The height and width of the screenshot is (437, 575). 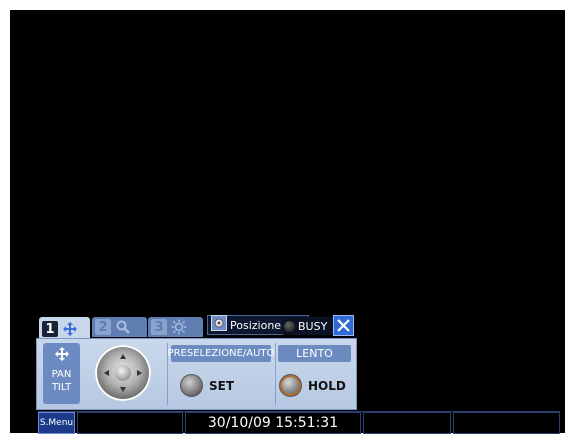 I want to click on divider, so click(x=275, y=374).